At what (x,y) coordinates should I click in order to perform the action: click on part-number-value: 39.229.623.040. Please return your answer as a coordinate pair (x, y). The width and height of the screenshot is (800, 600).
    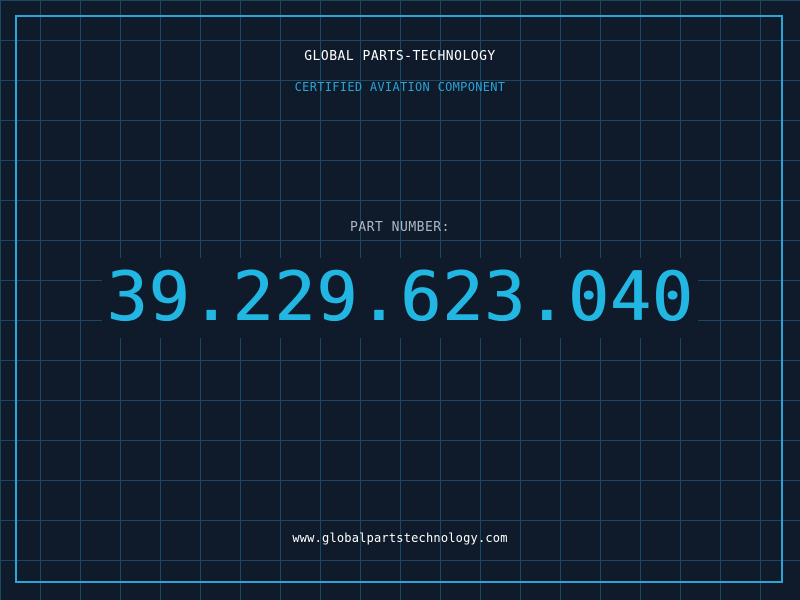
    Looking at the image, I should click on (400, 298).